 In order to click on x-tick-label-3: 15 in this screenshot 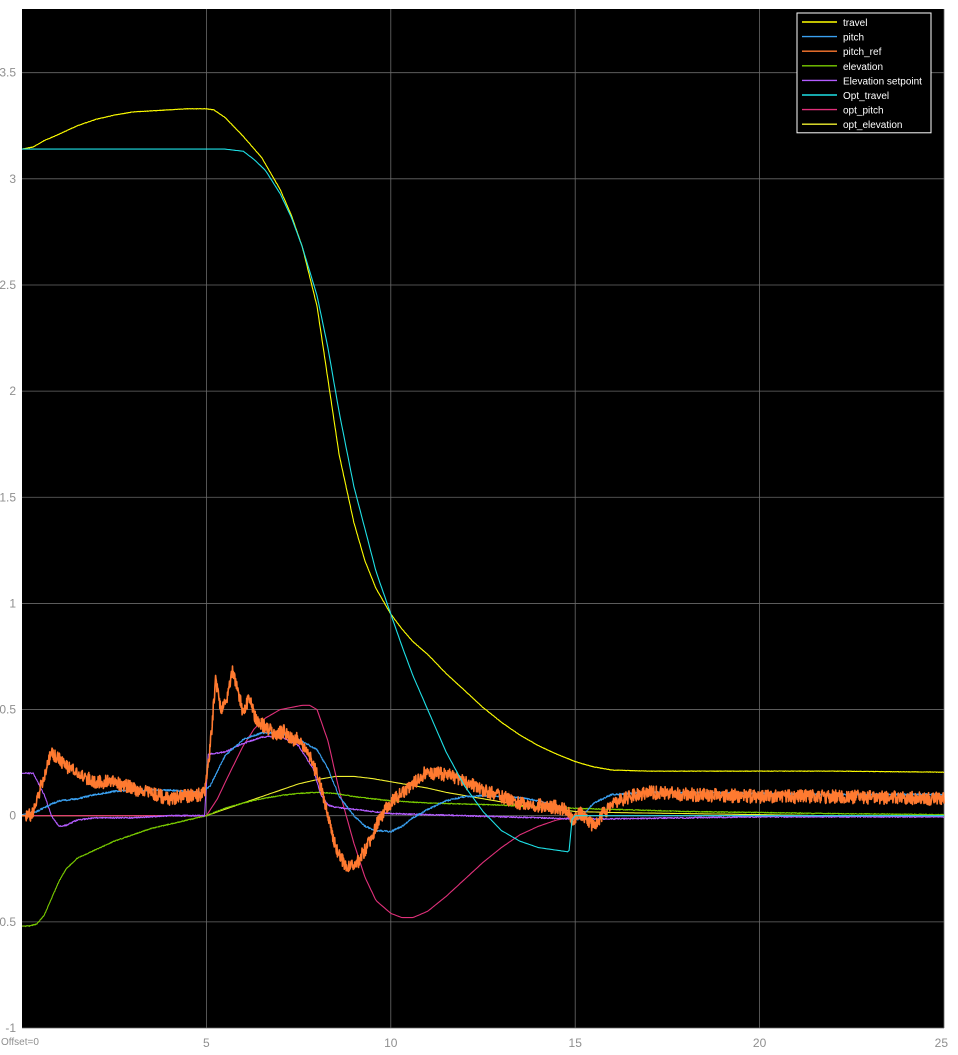, I will do `click(576, 1043)`.